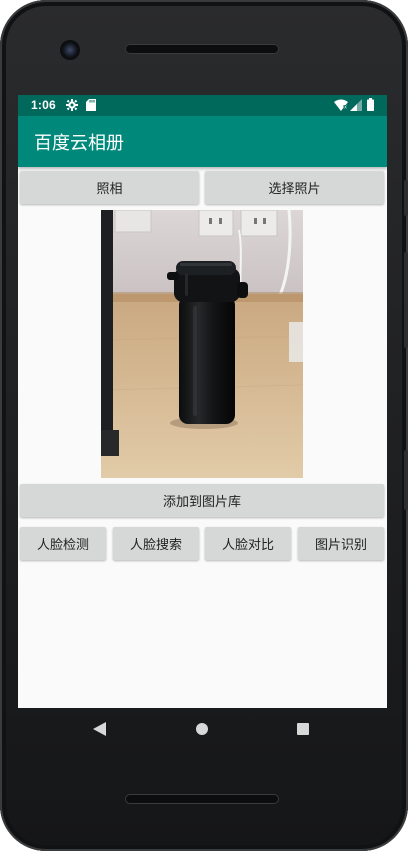  What do you see at coordinates (202, 105) in the screenshot?
I see `status-bar: 1:06 x` at bounding box center [202, 105].